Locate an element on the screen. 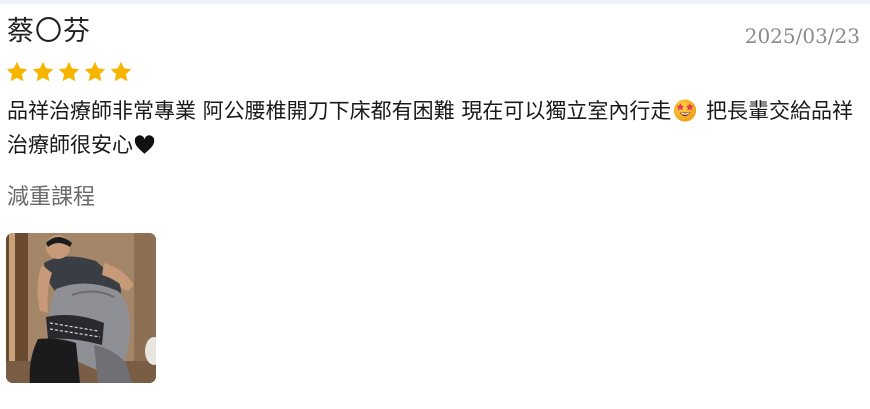 This screenshot has width=870, height=409. review-date: 2025/03/23 is located at coordinates (802, 36).